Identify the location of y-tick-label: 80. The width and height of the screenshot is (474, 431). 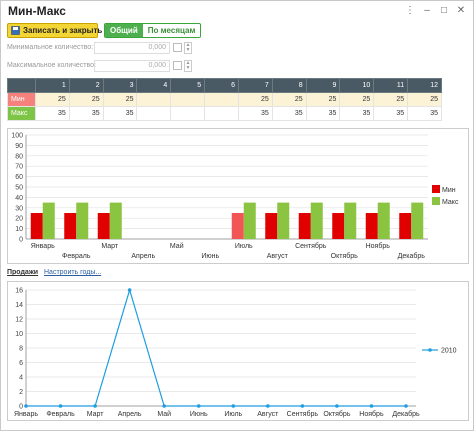
(19, 156).